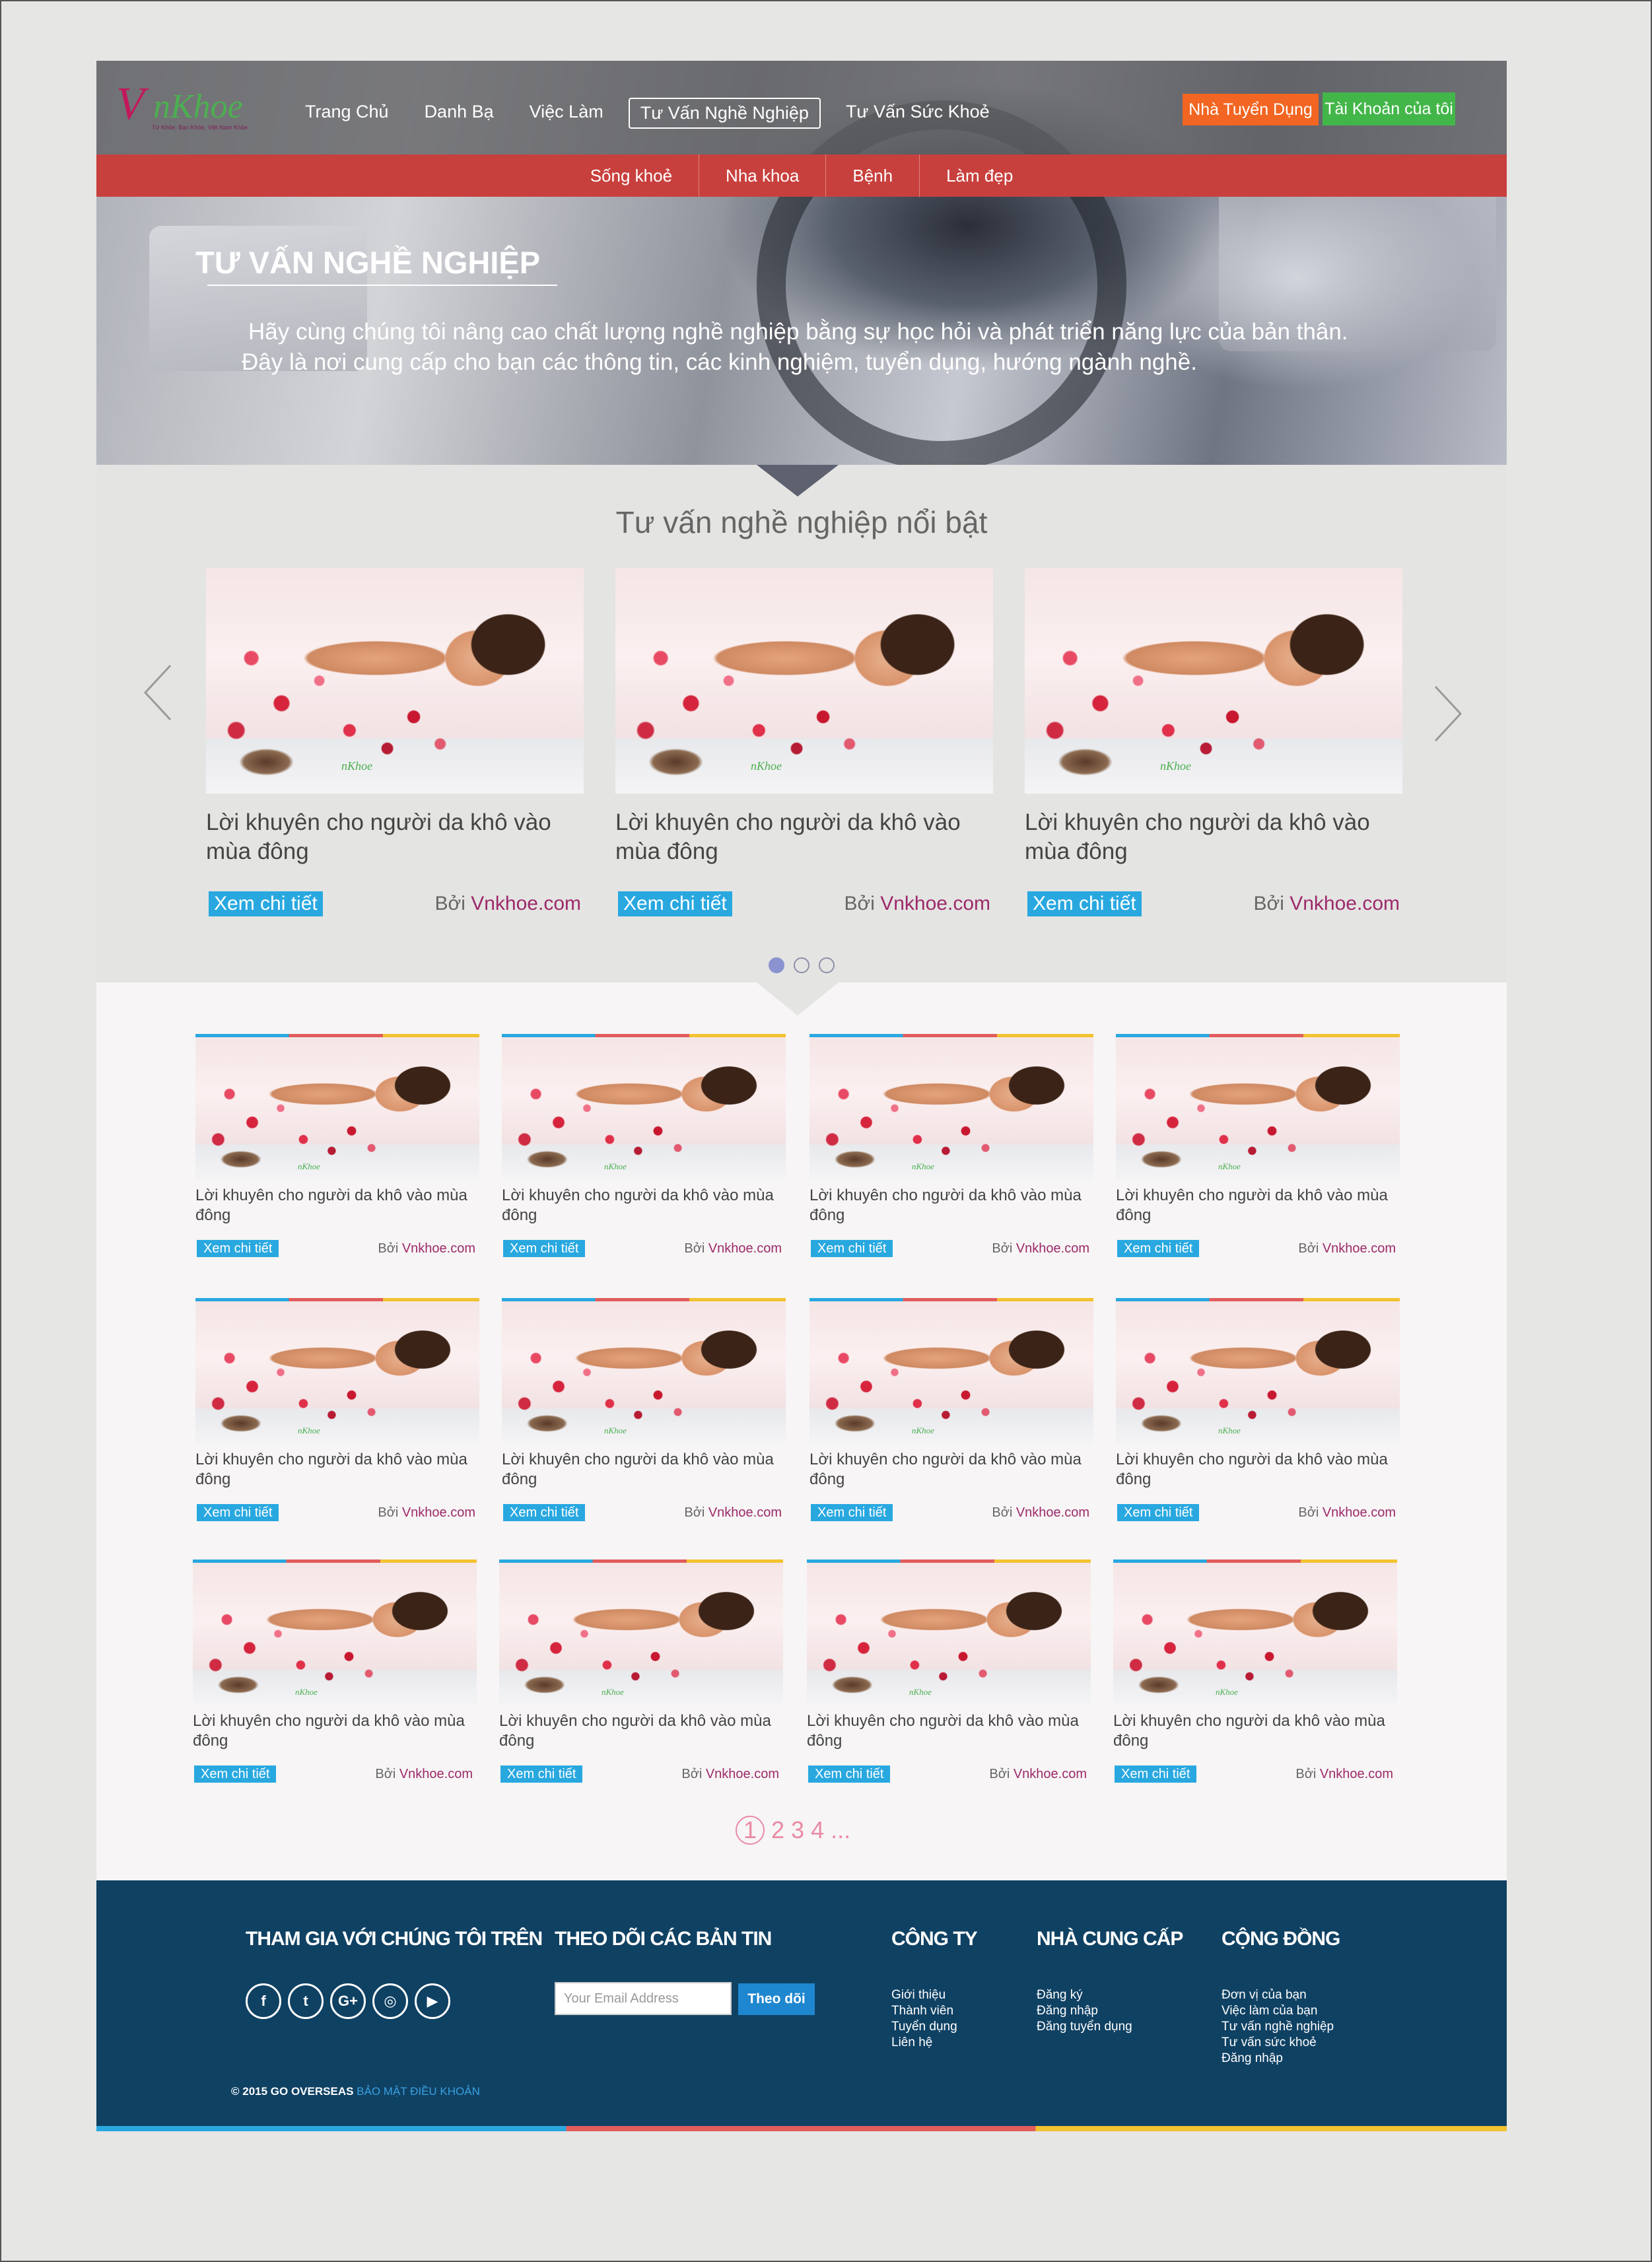 The height and width of the screenshot is (2262, 1652). Describe the element at coordinates (777, 1830) in the screenshot. I see `page-2: 2` at that location.